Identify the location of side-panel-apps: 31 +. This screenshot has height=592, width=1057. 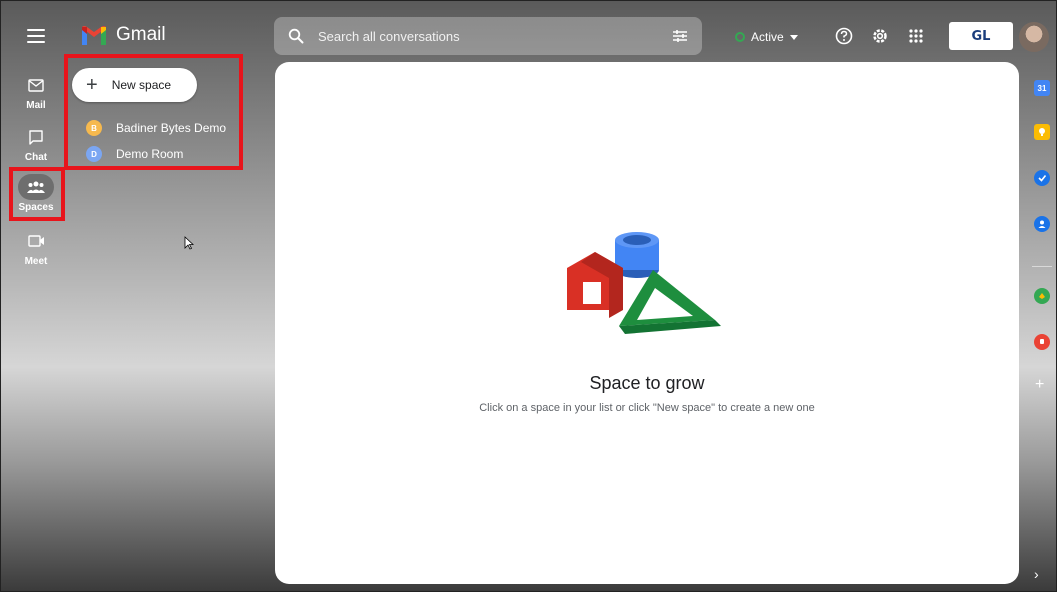
(1042, 330).